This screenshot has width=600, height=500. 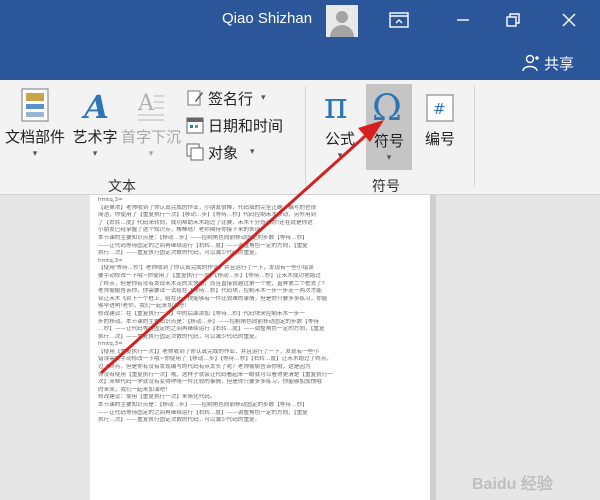 What do you see at coordinates (180, 230) in the screenshot?
I see `document-line: 小朋友已经掌握了这个知识点，棒棒哒！老师期待你接下来的表现!` at bounding box center [180, 230].